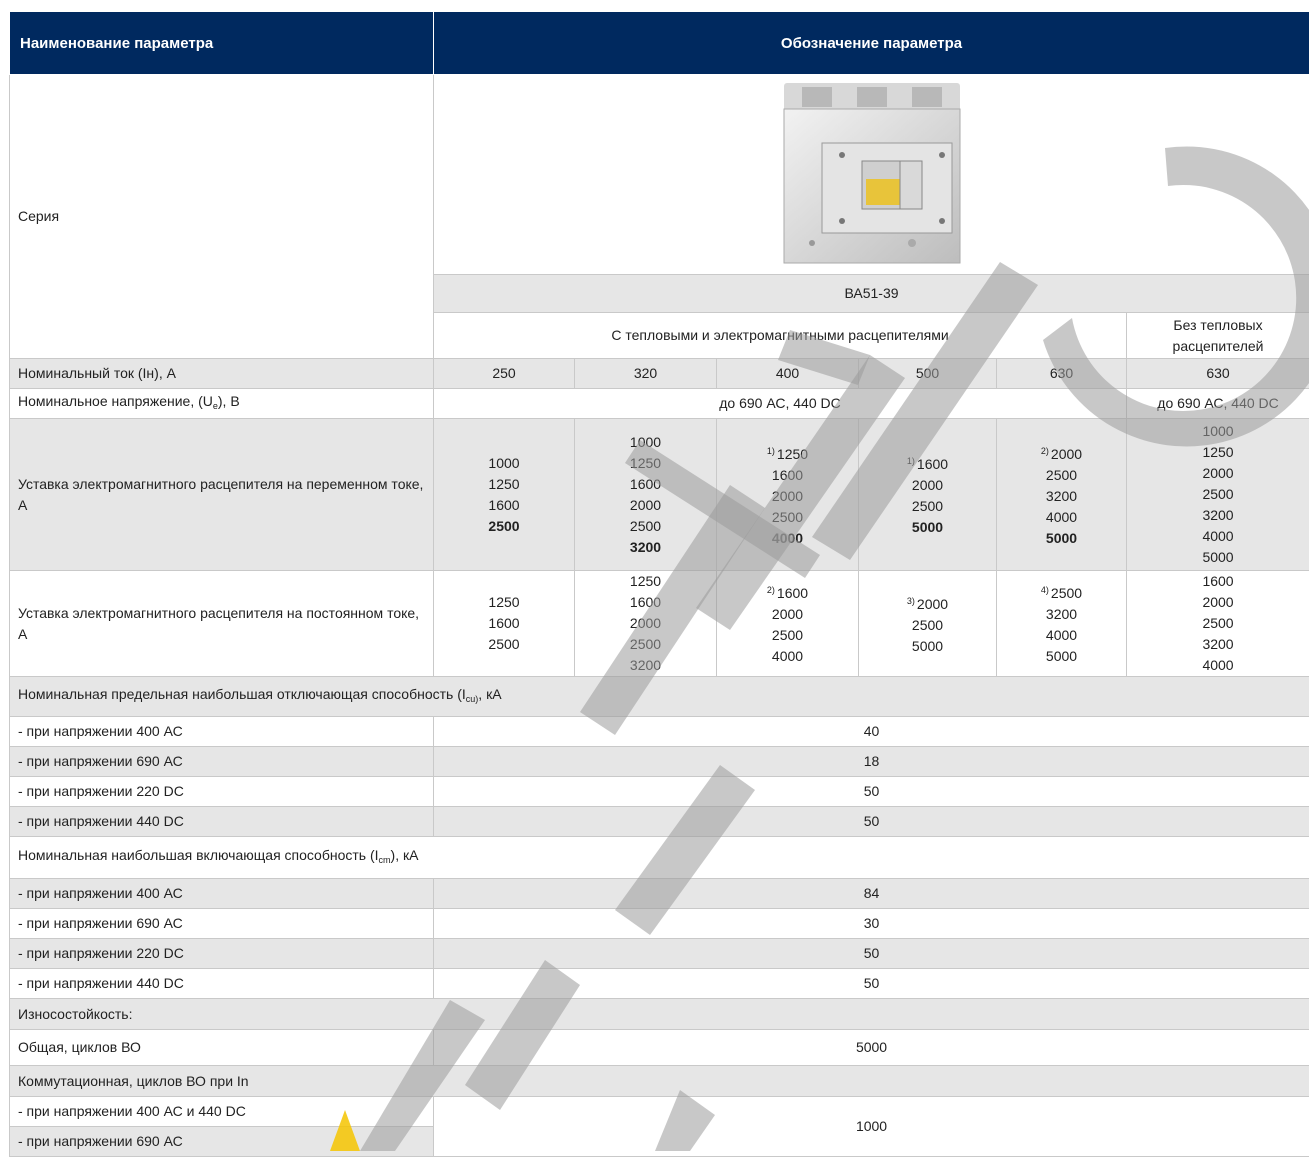 The image size is (1309, 1157). I want to click on breaking-row-label: - при напряжении 220 DC, so click(222, 792).